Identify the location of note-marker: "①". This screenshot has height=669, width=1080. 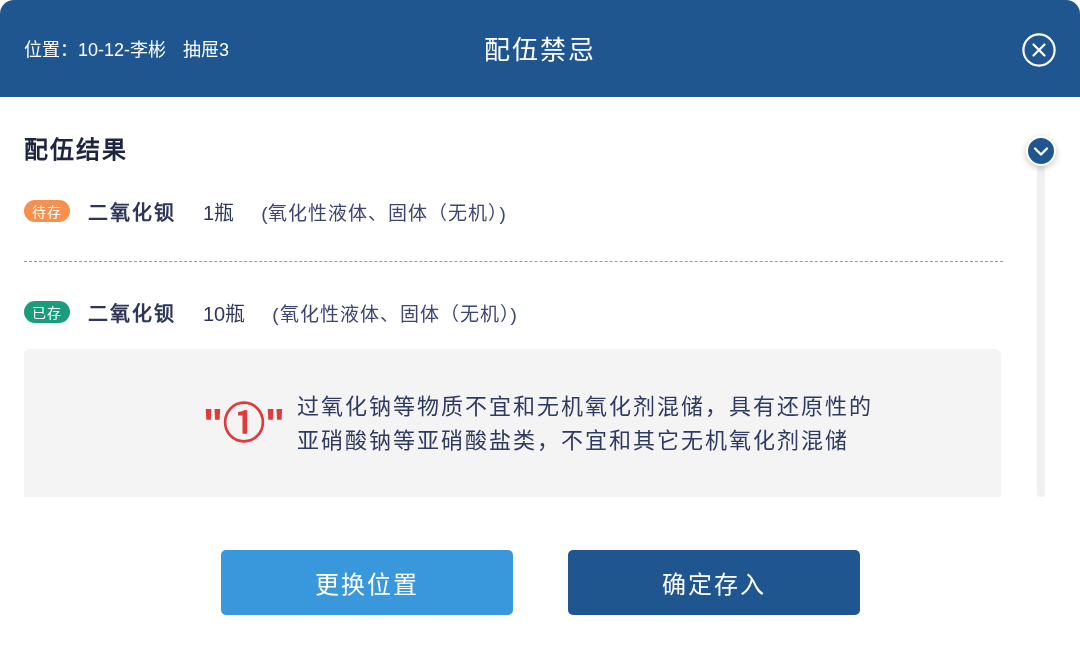
(244, 424).